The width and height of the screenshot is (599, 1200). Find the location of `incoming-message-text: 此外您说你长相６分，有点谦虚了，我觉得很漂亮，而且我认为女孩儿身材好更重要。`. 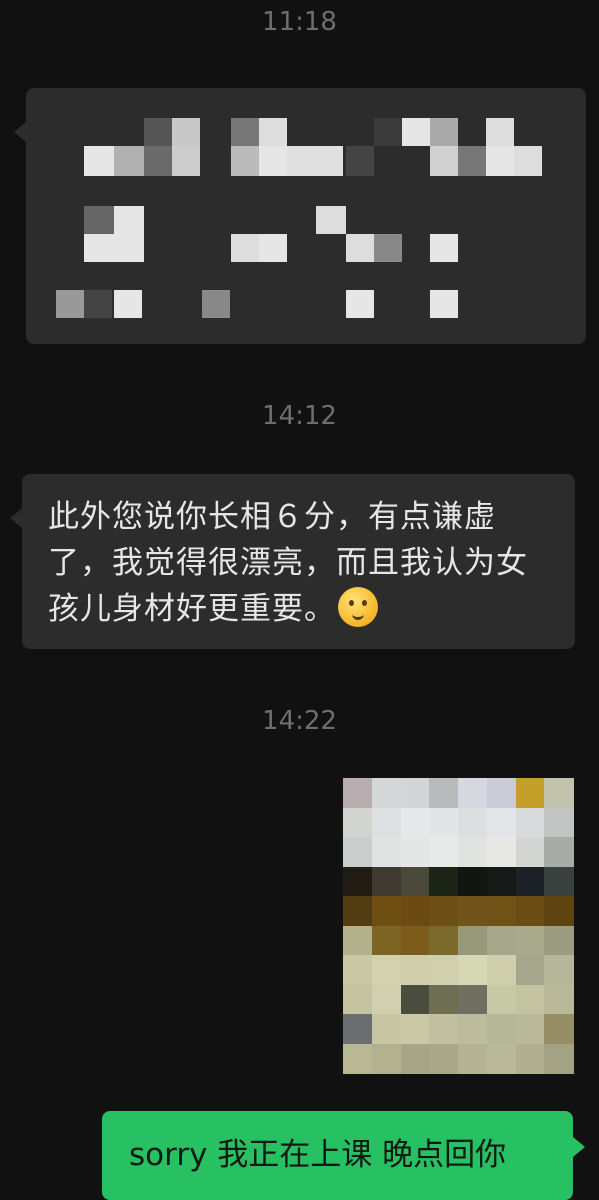

incoming-message-text: 此外您说你长相６分，有点谦虚了，我觉得很漂亮，而且我认为女孩儿身材好更重要。 is located at coordinates (292, 561).